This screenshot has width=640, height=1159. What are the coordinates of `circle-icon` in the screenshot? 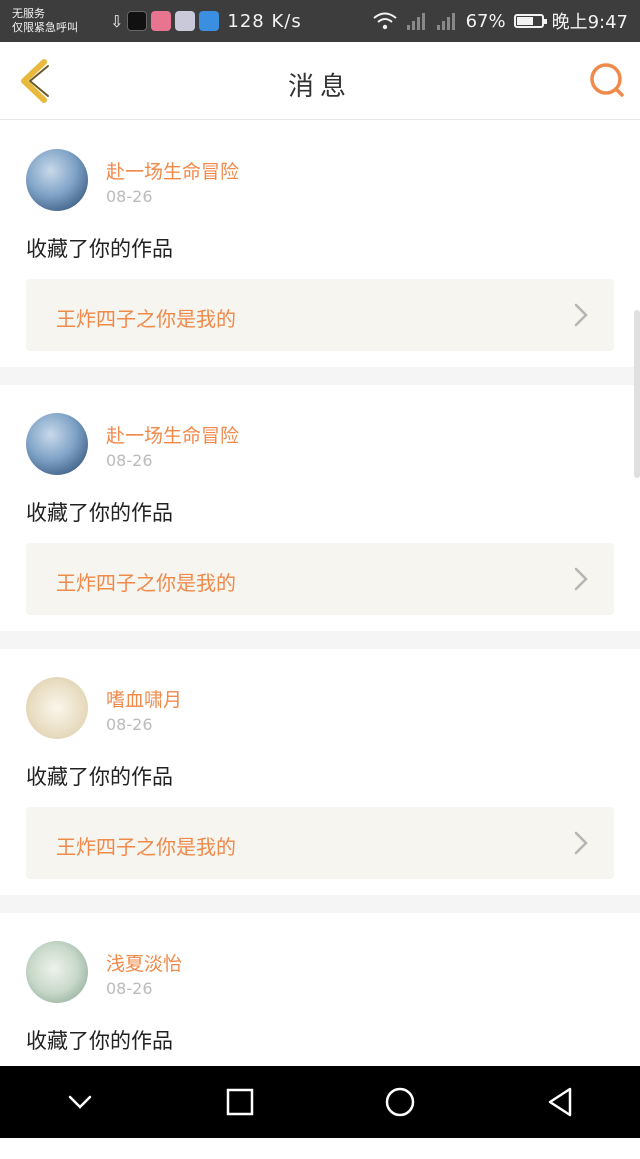 It's located at (400, 1102).